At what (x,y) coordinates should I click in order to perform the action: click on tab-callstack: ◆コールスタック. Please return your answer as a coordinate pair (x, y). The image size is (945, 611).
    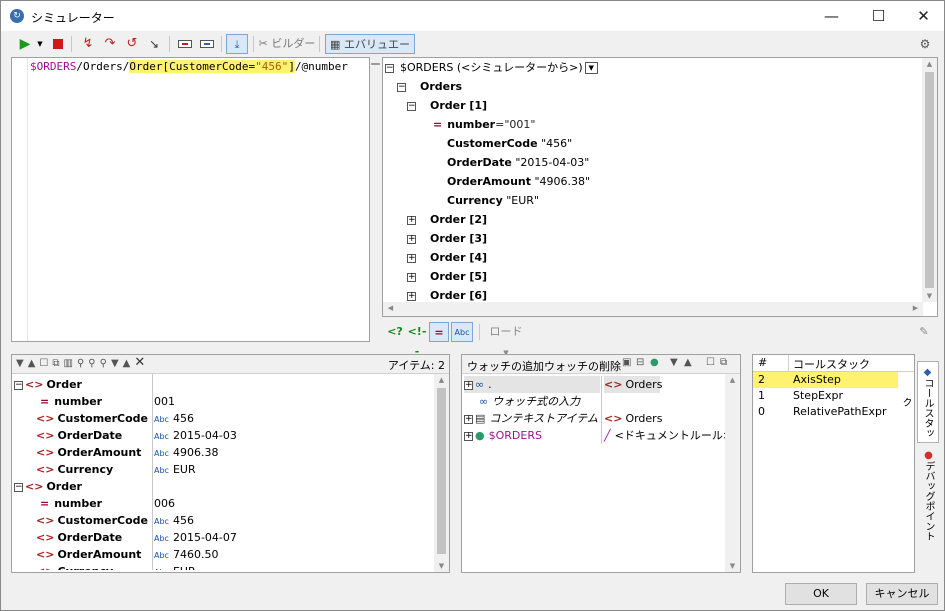
    Looking at the image, I should click on (919, 402).